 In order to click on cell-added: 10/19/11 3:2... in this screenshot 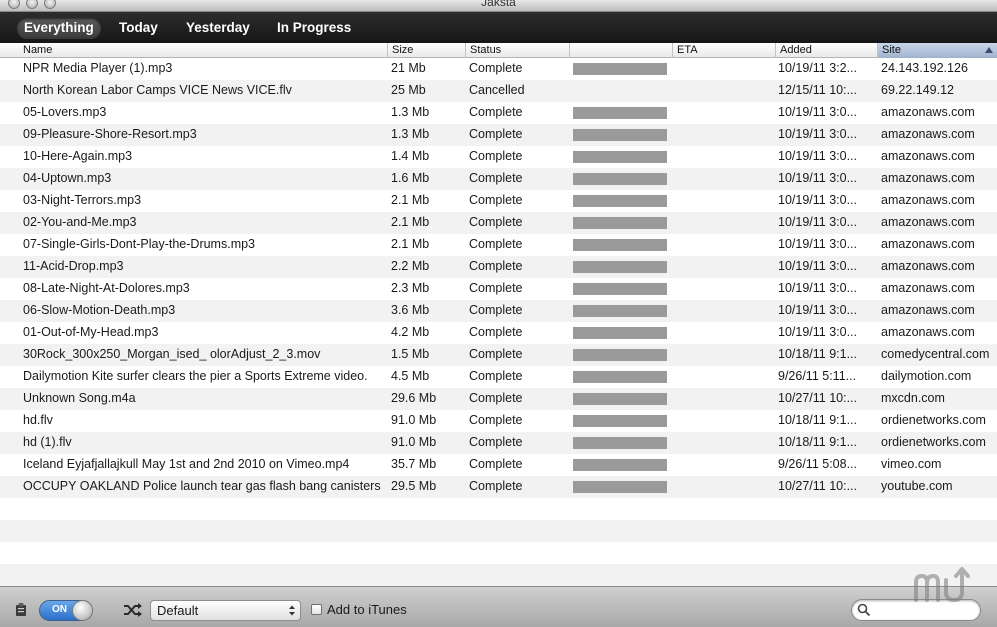, I will do `click(817, 68)`.